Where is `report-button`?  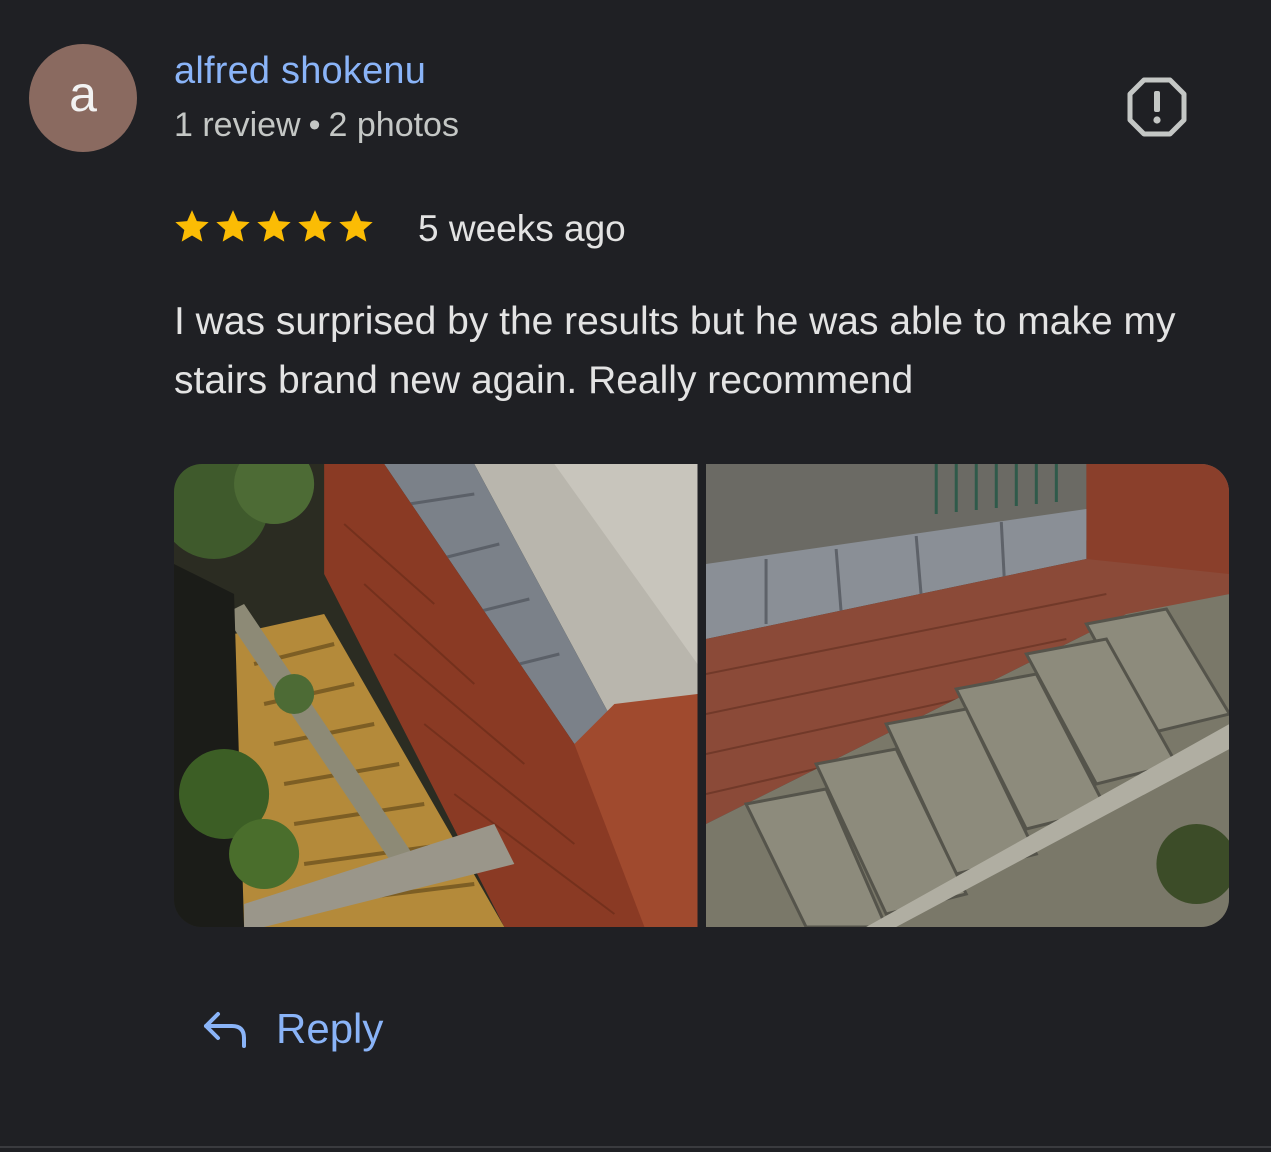 report-button is located at coordinates (1157, 107).